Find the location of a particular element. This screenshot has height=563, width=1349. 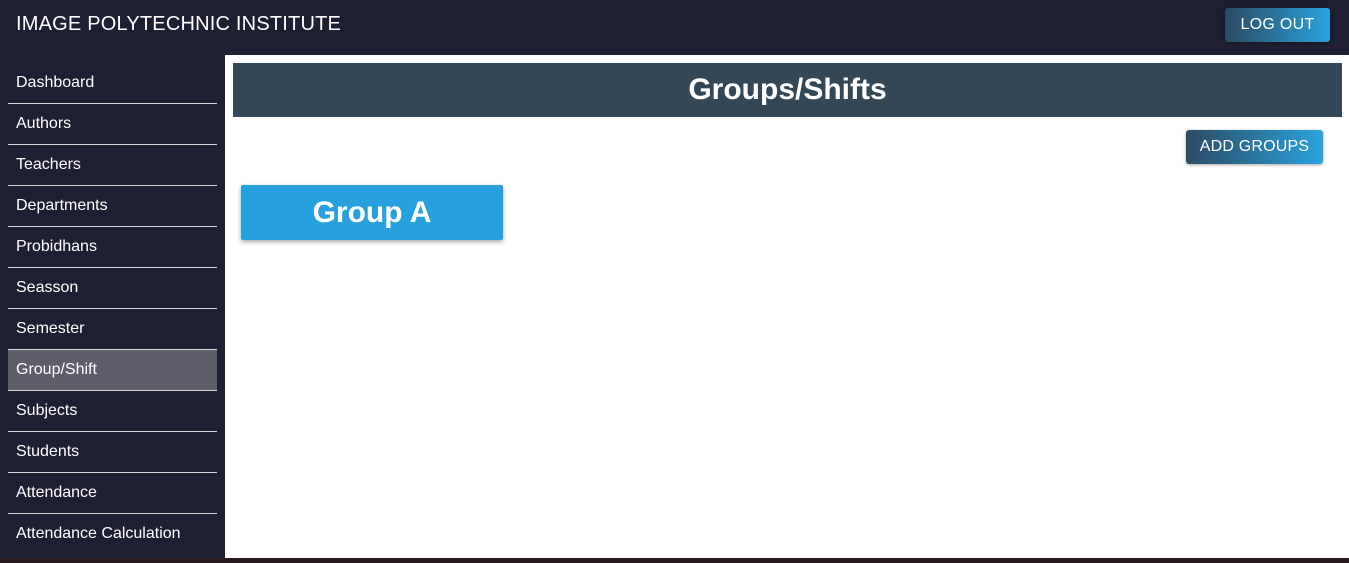

sidebar-item-dashboard: Dashboard is located at coordinates (112, 83).